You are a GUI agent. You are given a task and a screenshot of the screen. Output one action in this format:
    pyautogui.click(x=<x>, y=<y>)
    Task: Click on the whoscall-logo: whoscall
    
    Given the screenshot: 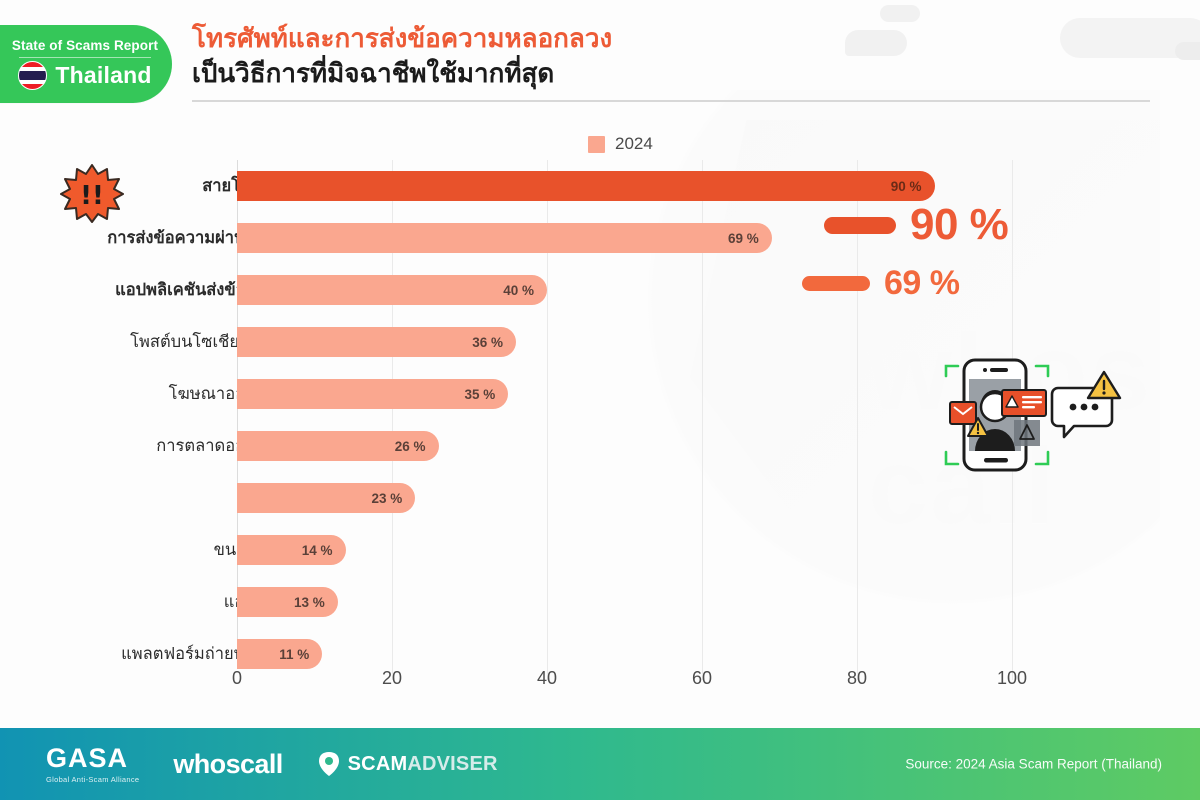 What is the action you would take?
    pyautogui.click(x=228, y=763)
    